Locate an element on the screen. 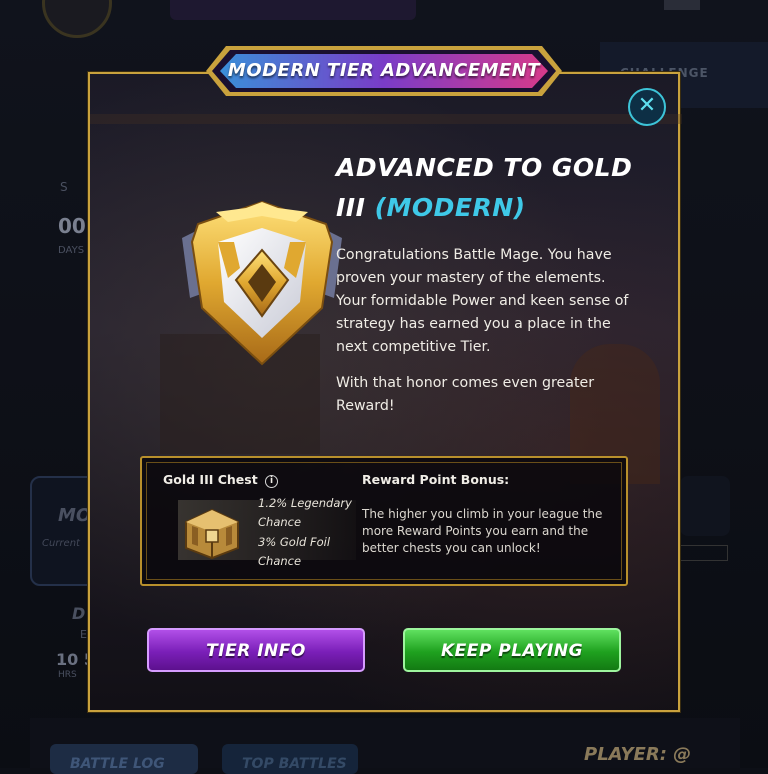  tab-battle-log: BATTLE LOG is located at coordinates (124, 759).